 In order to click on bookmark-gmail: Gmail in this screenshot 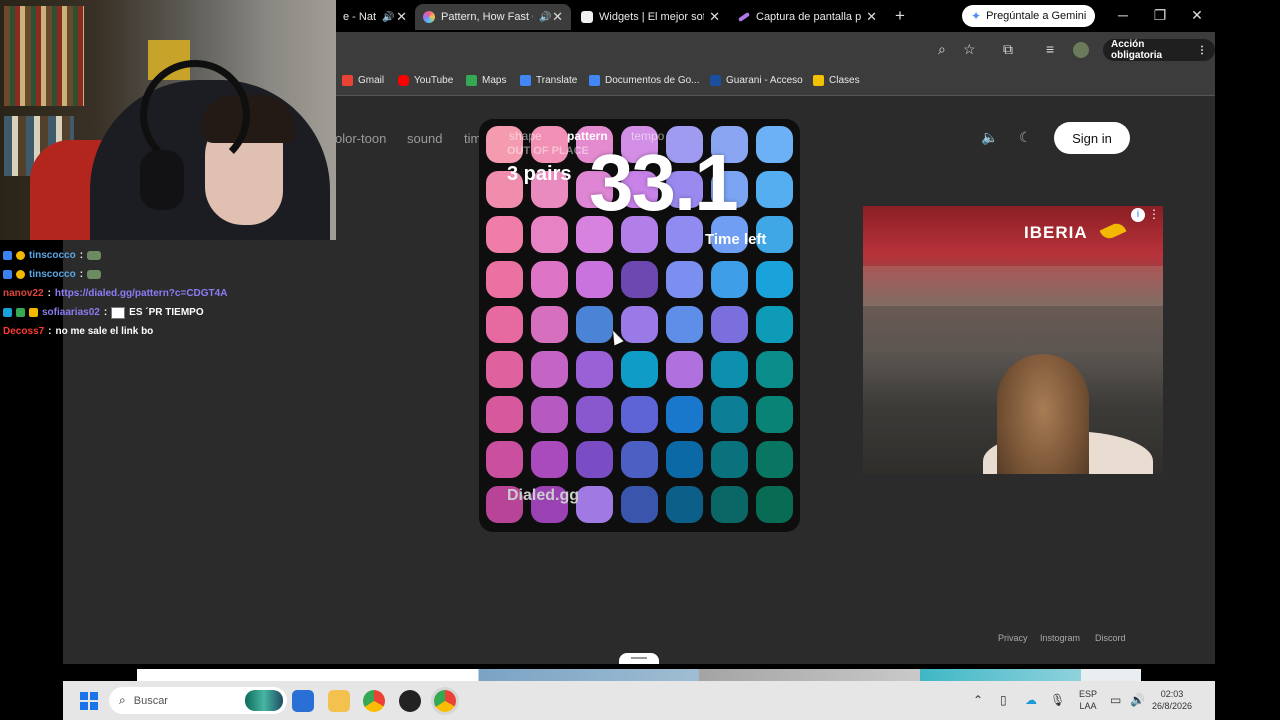, I will do `click(363, 80)`.